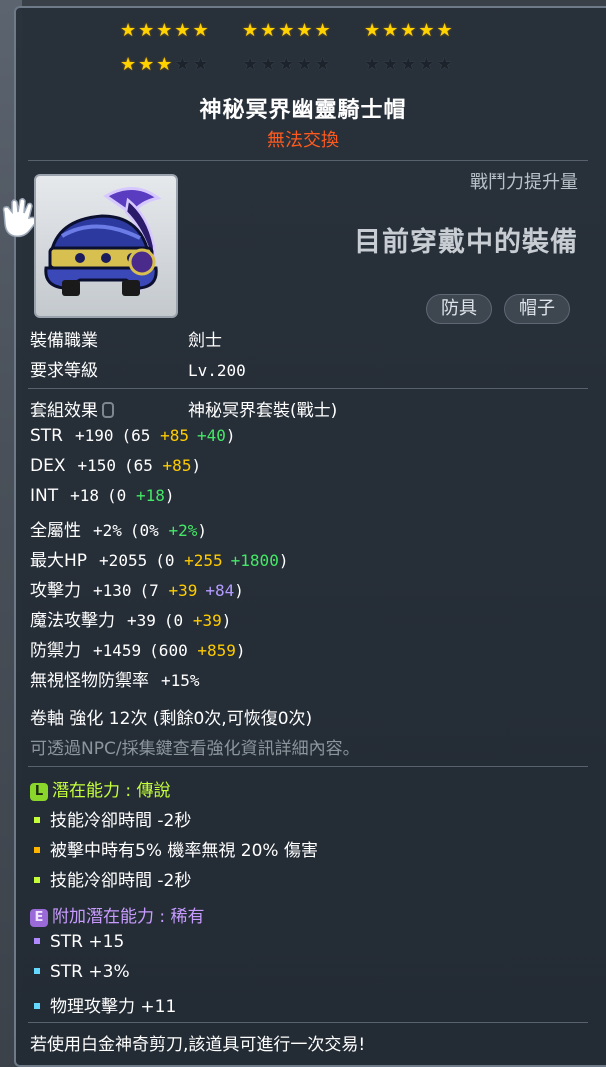  I want to click on stat-row: 防禦力 +1459 (600 +859), so click(138, 648).